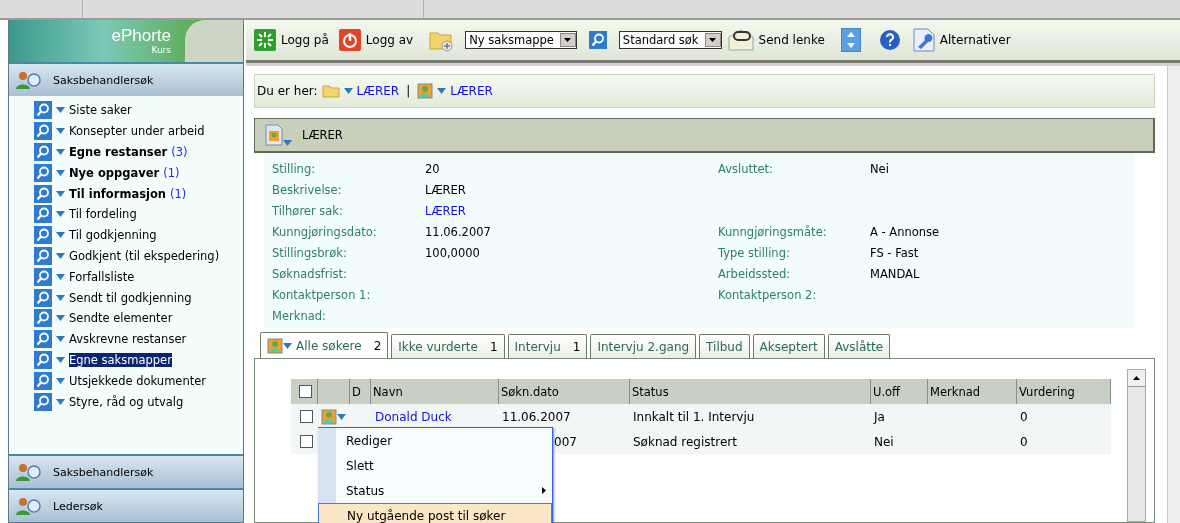 The image size is (1180, 523). I want to click on wrench-icon, so click(923, 40).